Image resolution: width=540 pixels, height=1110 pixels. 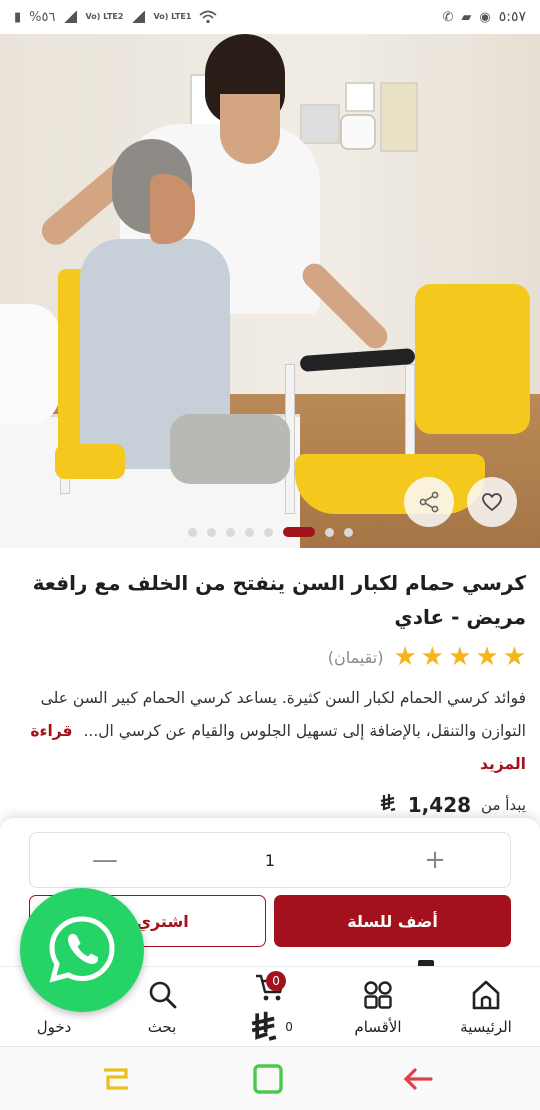 I want to click on nav-categories: الأقسام, so click(x=378, y=1006).